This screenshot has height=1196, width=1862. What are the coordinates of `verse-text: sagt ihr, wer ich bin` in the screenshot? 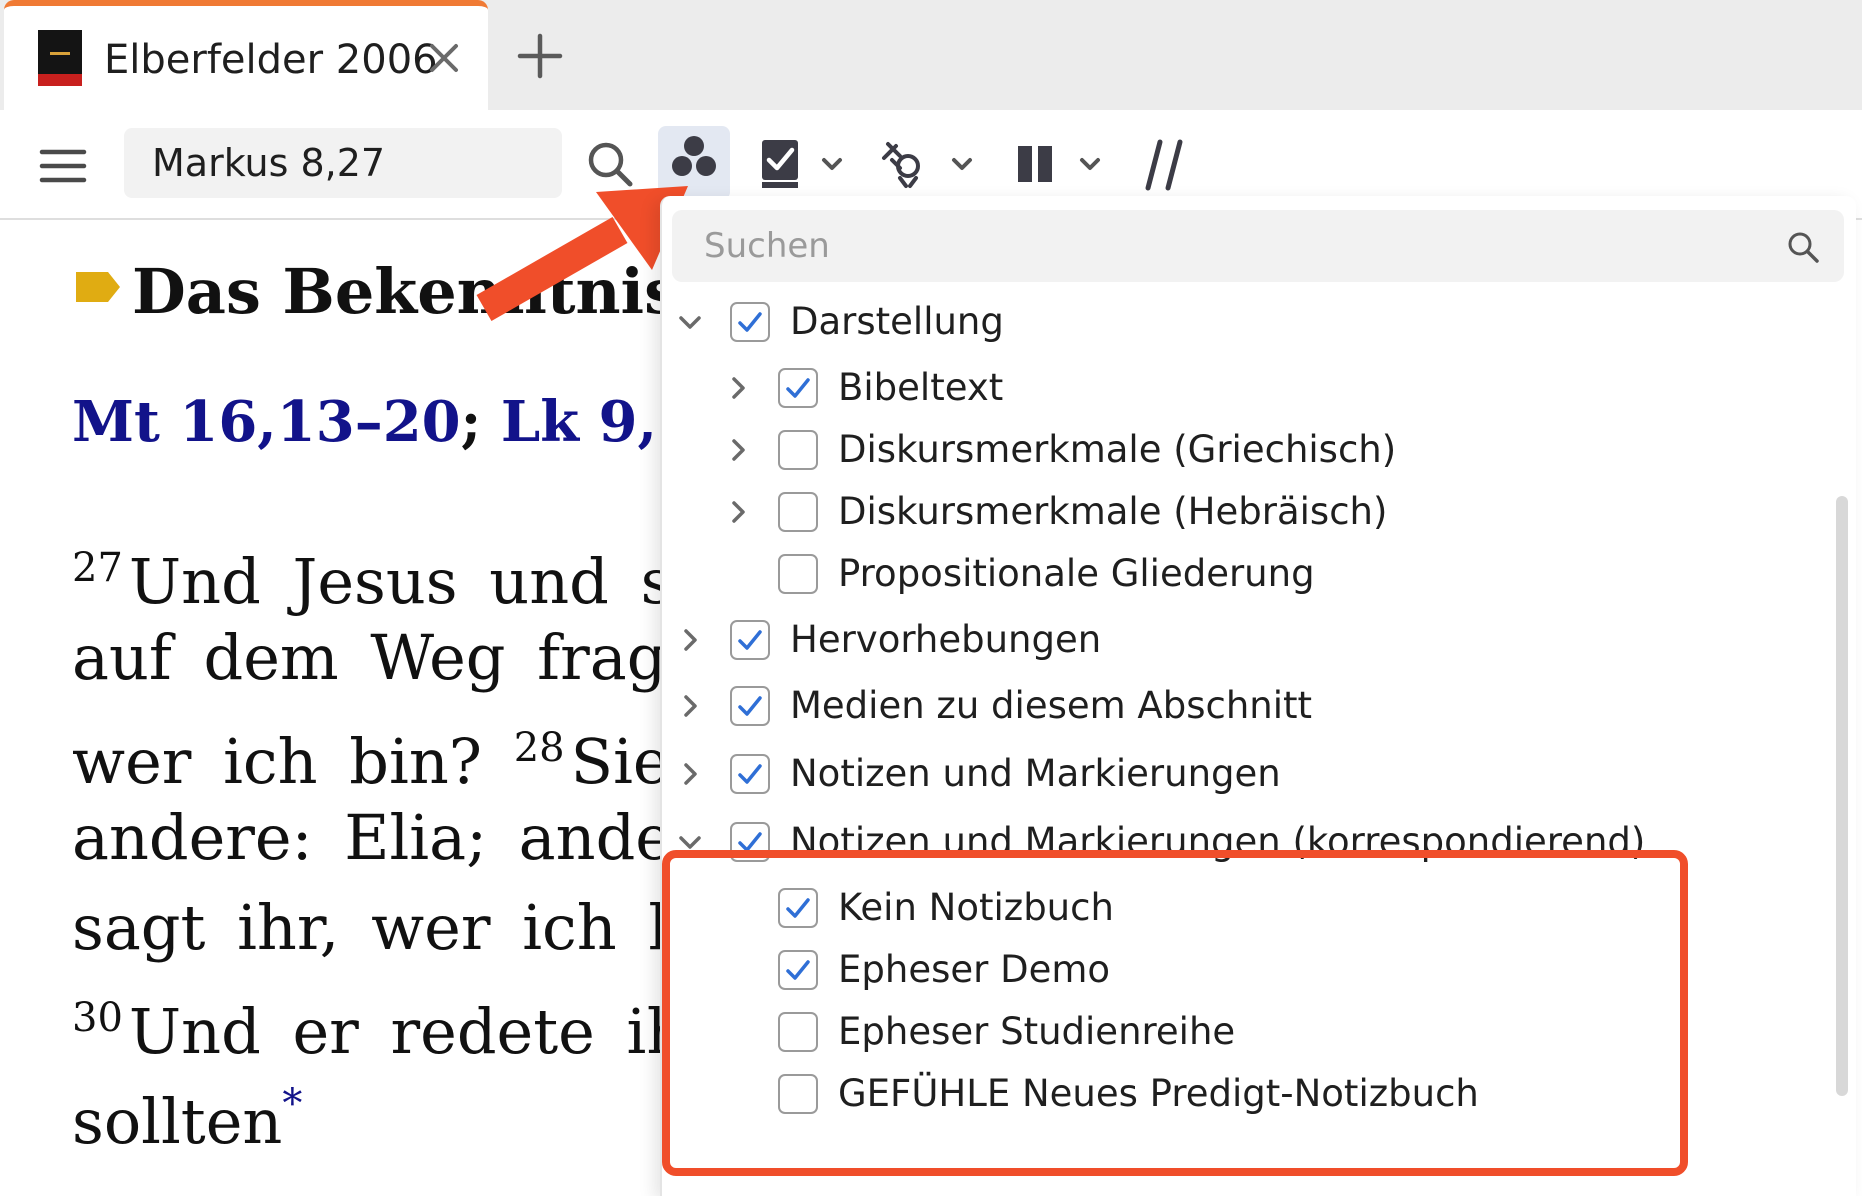 It's located at (410, 927).